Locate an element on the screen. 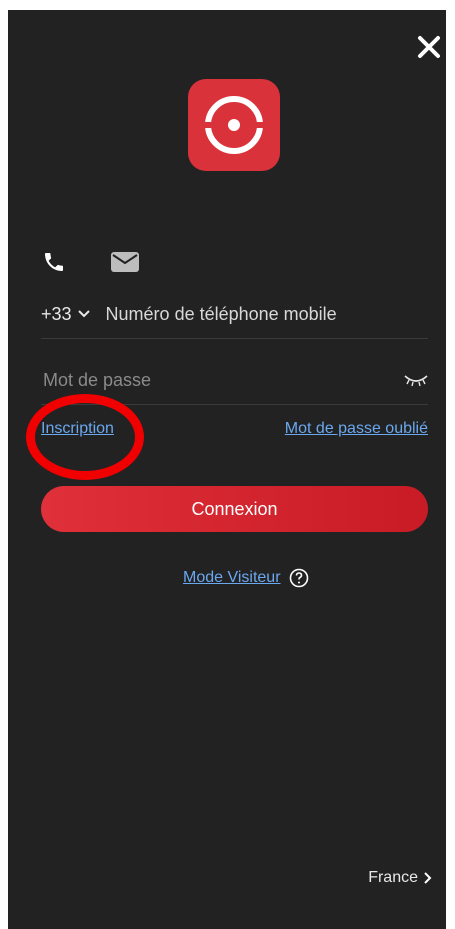 This screenshot has height=929, width=455. region-label: France is located at coordinates (393, 877).